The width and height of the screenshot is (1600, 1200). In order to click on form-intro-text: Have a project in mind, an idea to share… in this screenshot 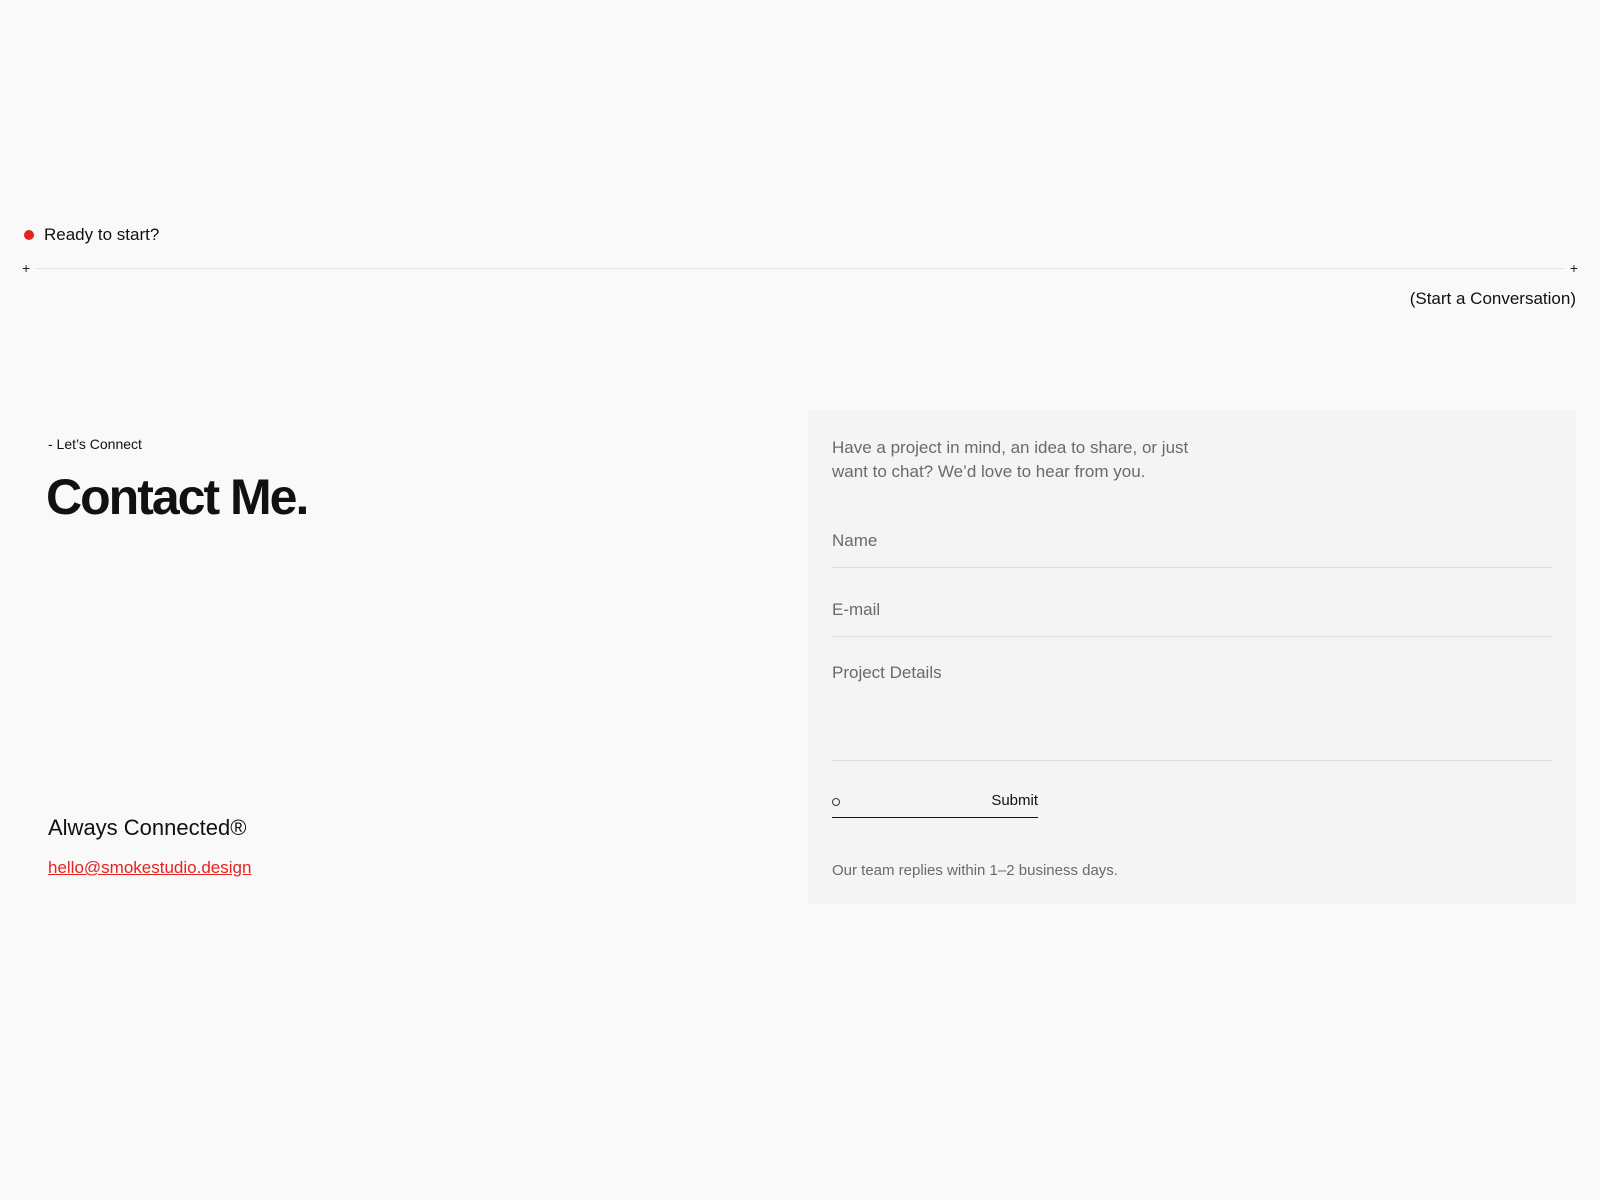, I will do `click(1010, 459)`.